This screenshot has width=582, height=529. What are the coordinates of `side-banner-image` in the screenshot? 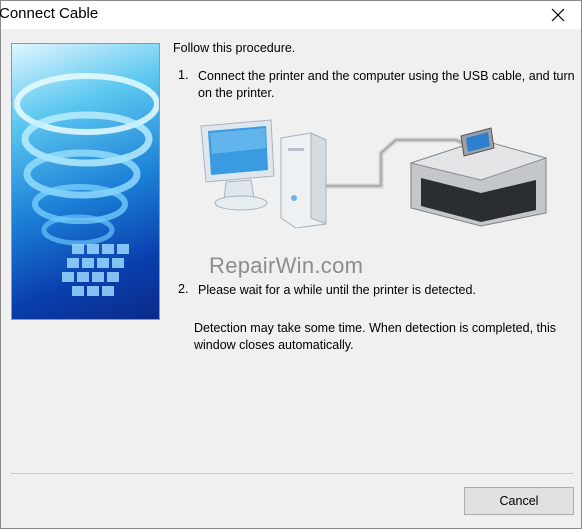 It's located at (85, 181).